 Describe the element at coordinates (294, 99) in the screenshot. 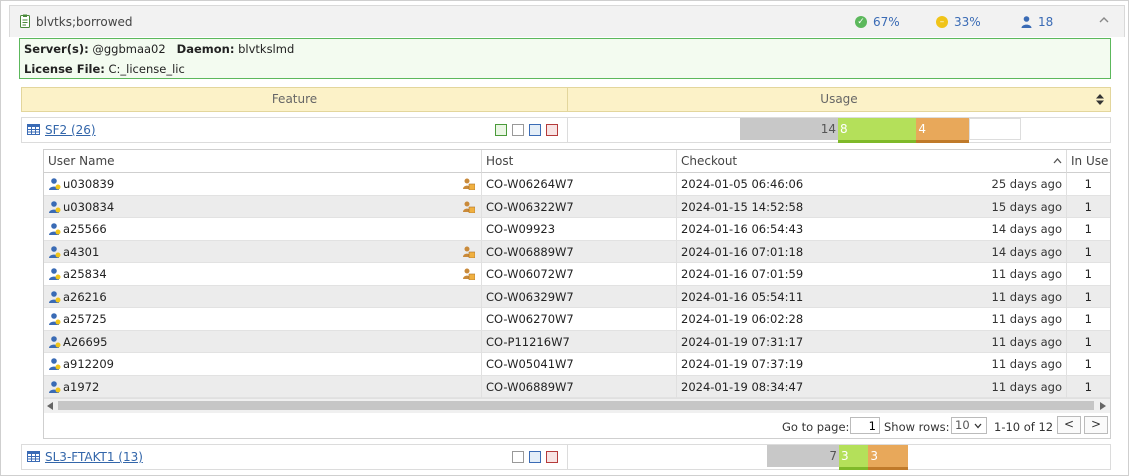

I see `feature-column-header: Feature` at that location.